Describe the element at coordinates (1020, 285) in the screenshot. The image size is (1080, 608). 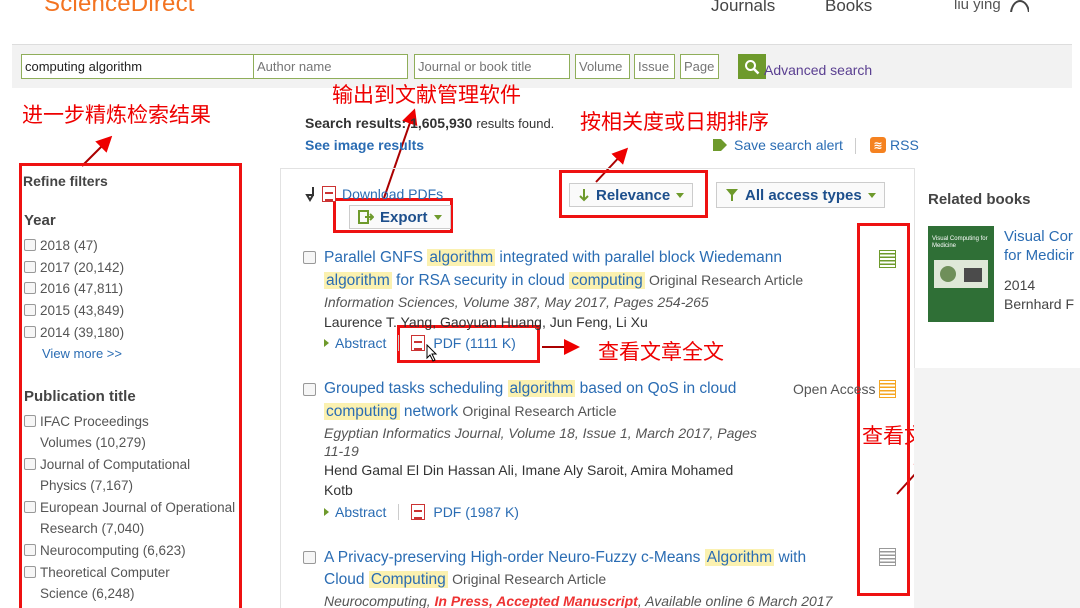
I see `book-year: 2014` at that location.